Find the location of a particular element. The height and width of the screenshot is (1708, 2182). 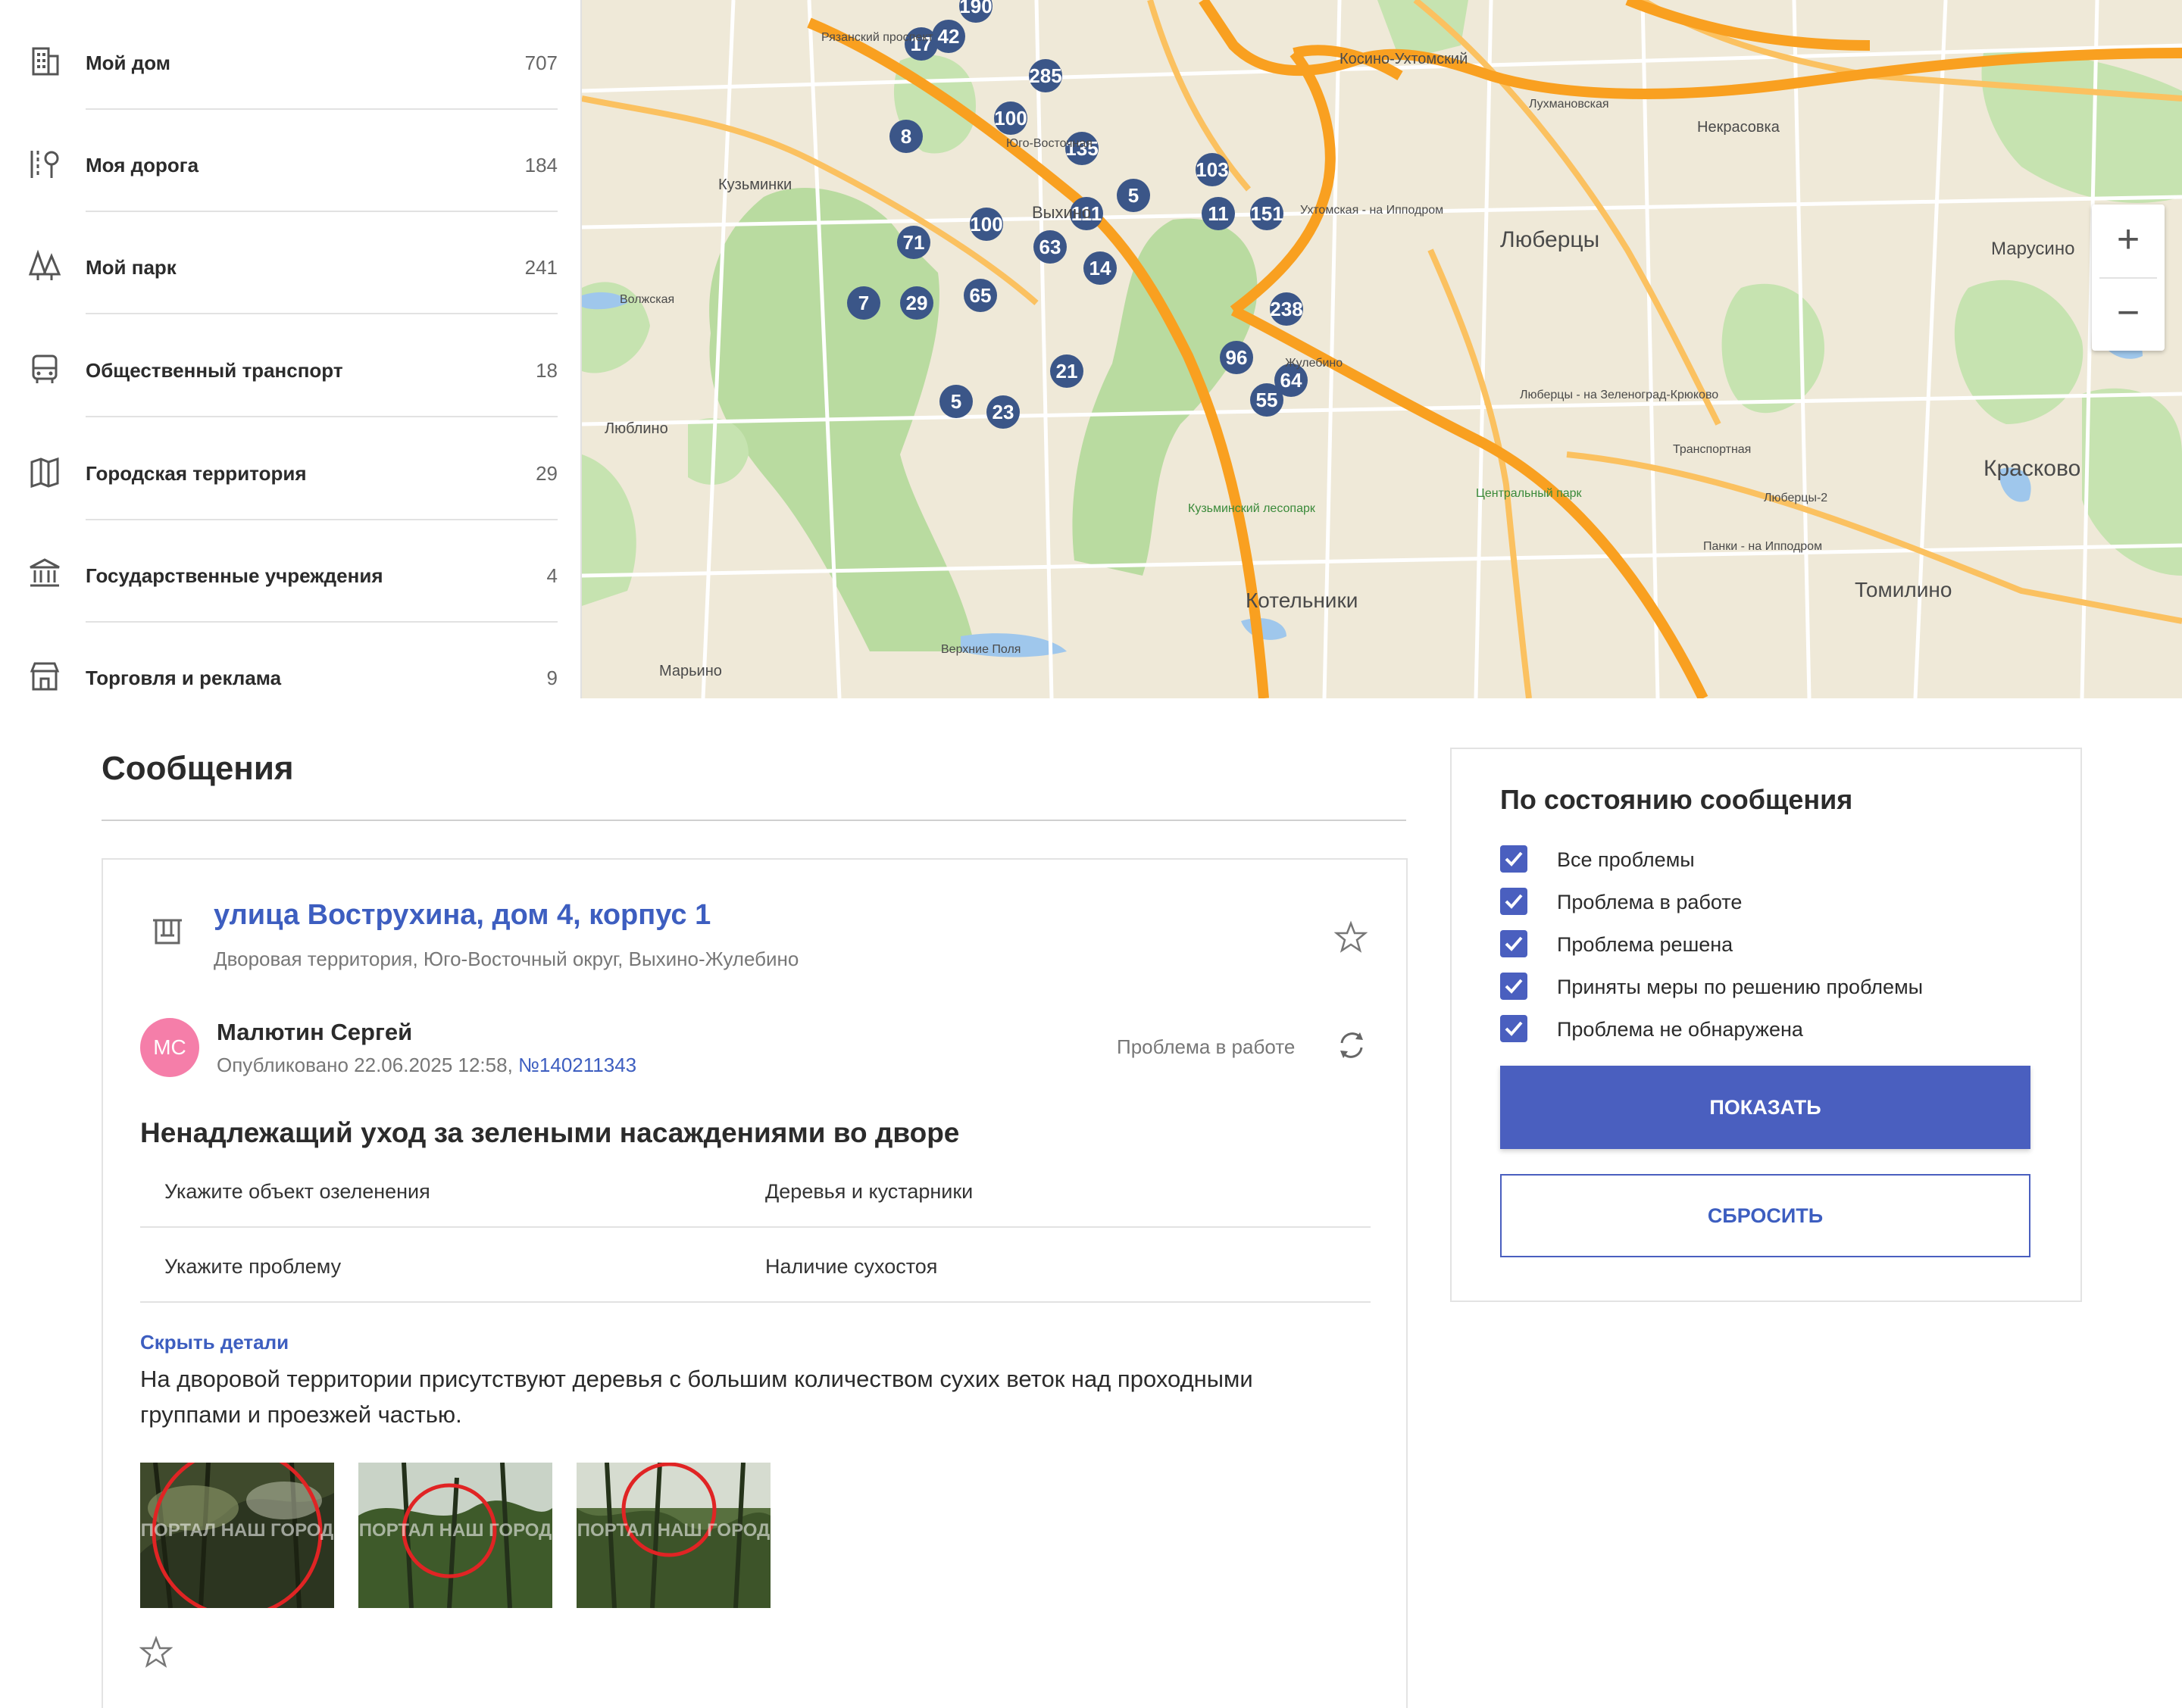

sidebar-item-count: 9 is located at coordinates (552, 678).